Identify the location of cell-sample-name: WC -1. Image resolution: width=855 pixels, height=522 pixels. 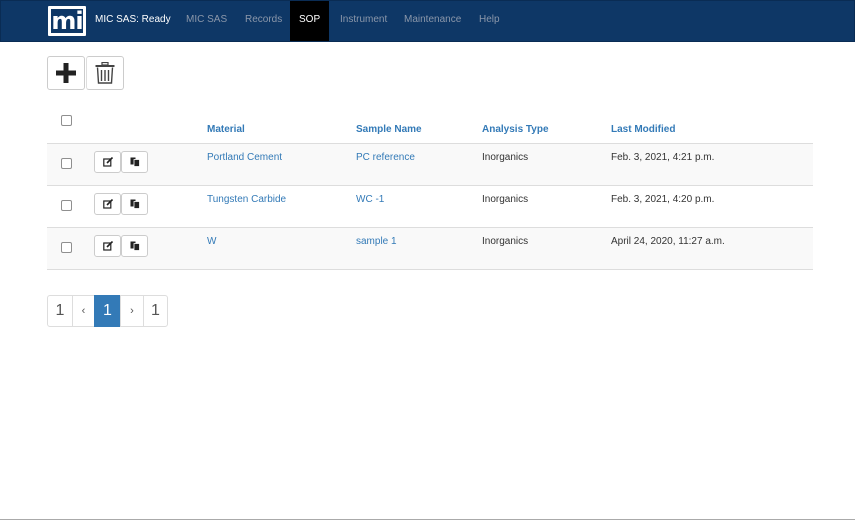
(370, 199).